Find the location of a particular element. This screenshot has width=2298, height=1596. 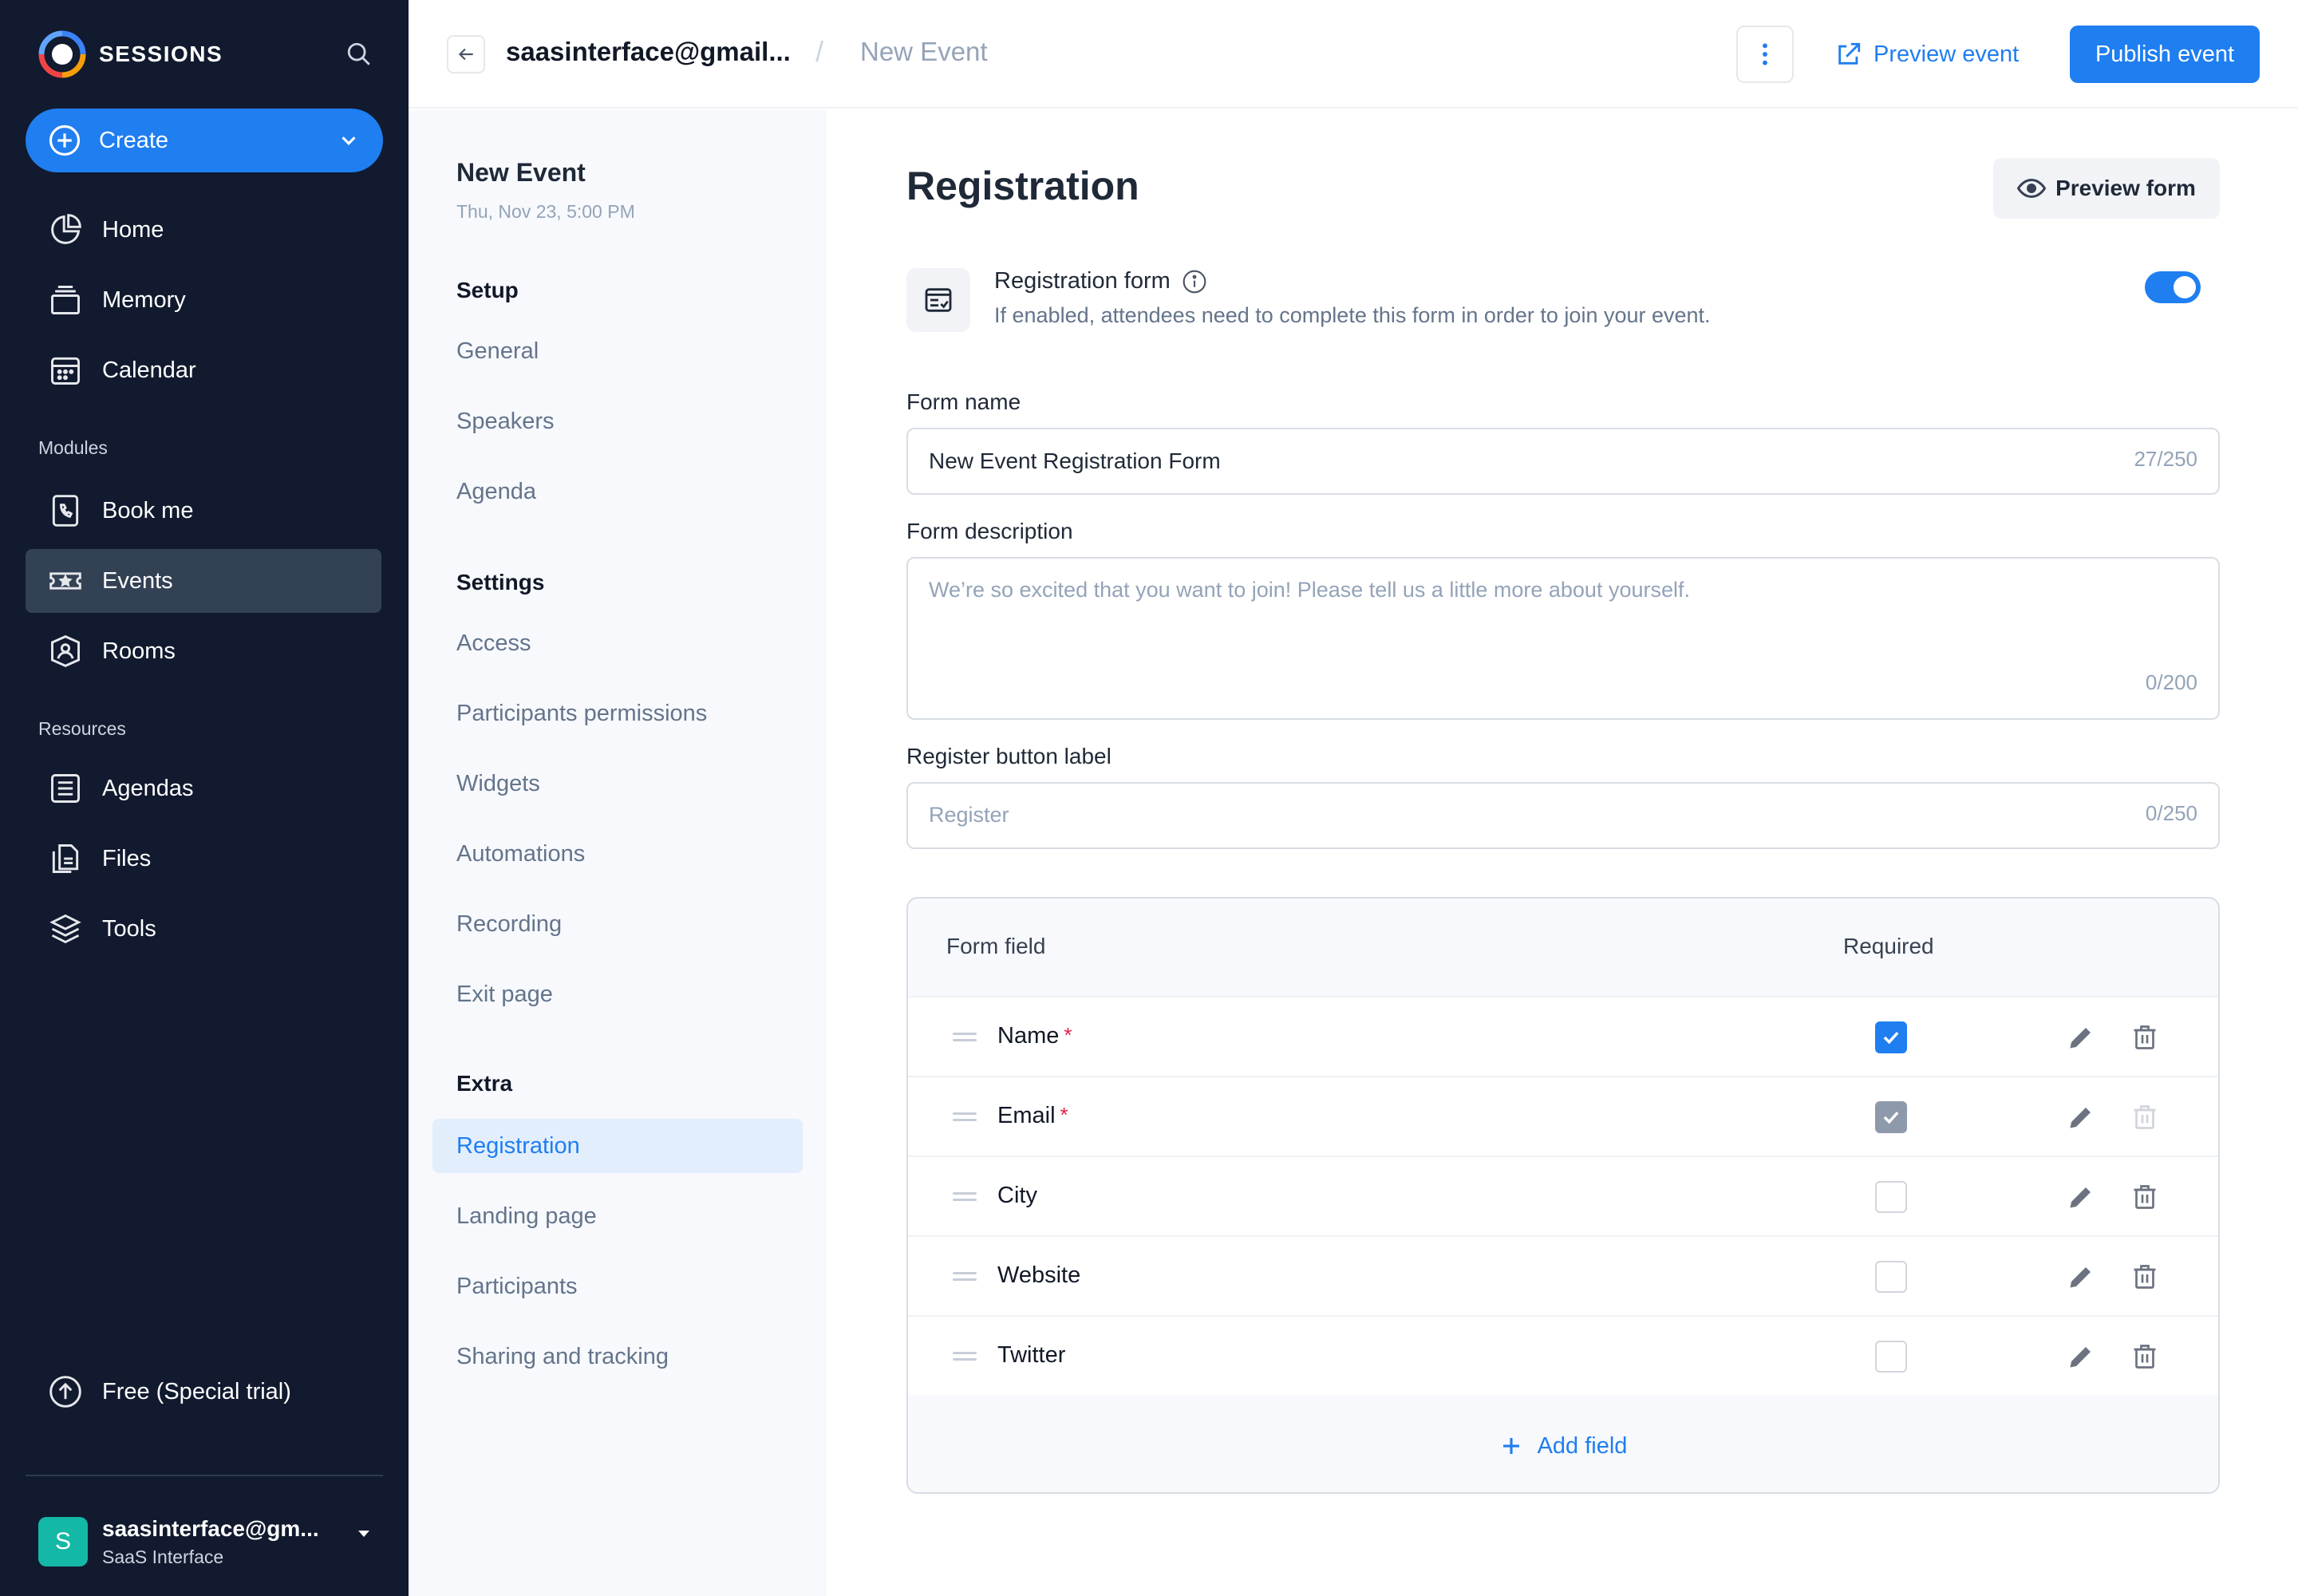

subnav-item-general: General is located at coordinates (618, 351).